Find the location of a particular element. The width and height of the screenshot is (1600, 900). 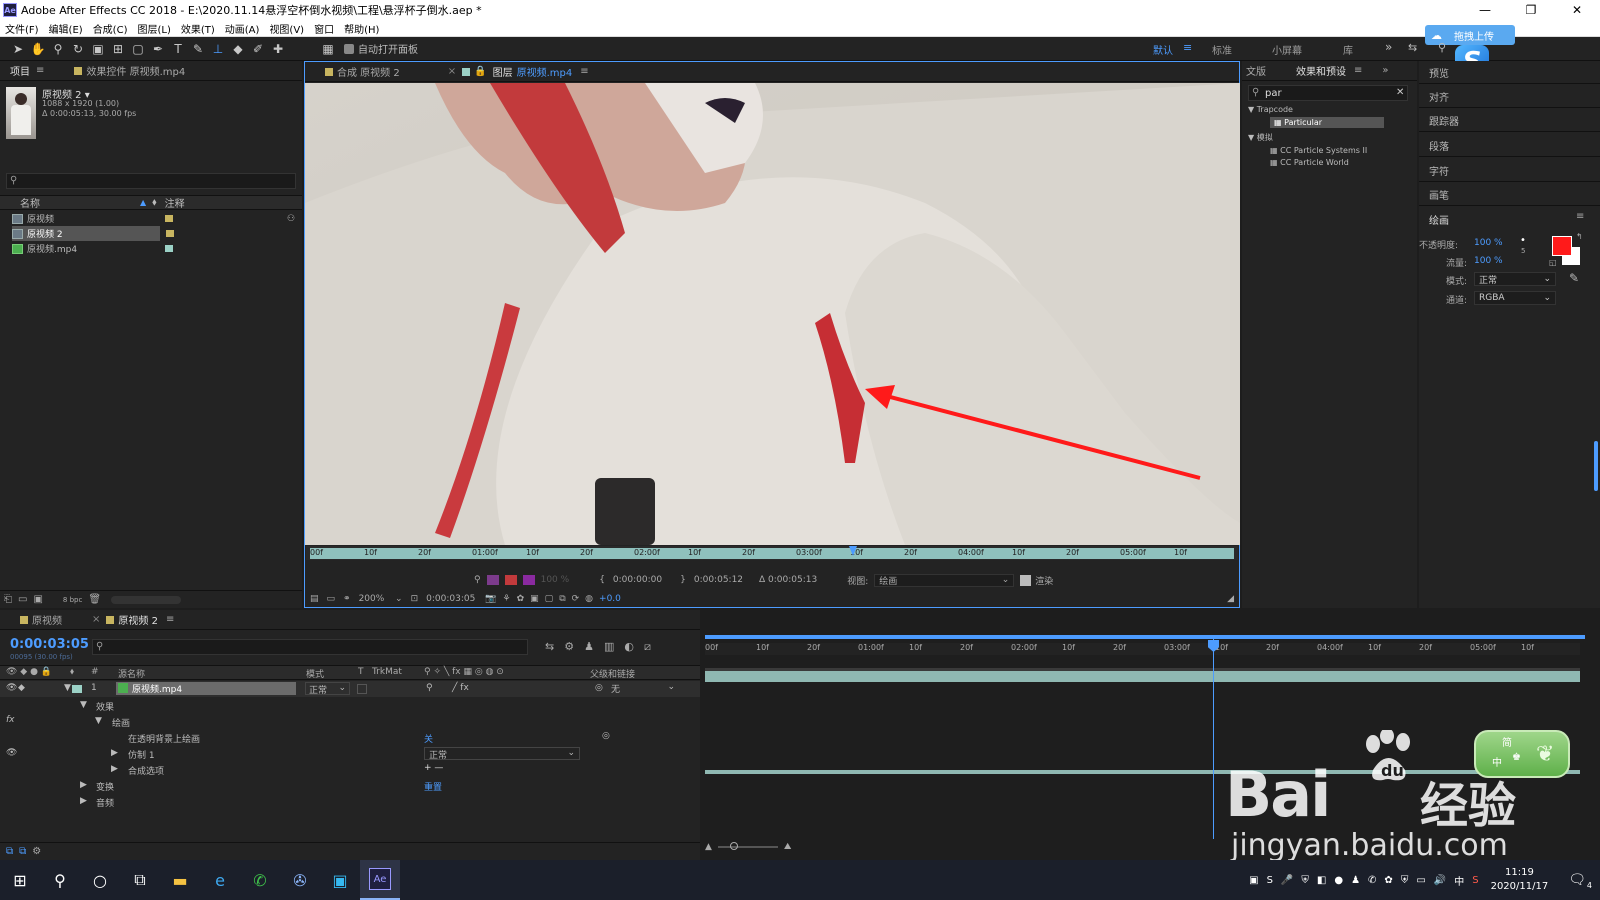

tab-project: 项目 is located at coordinates (20, 70).